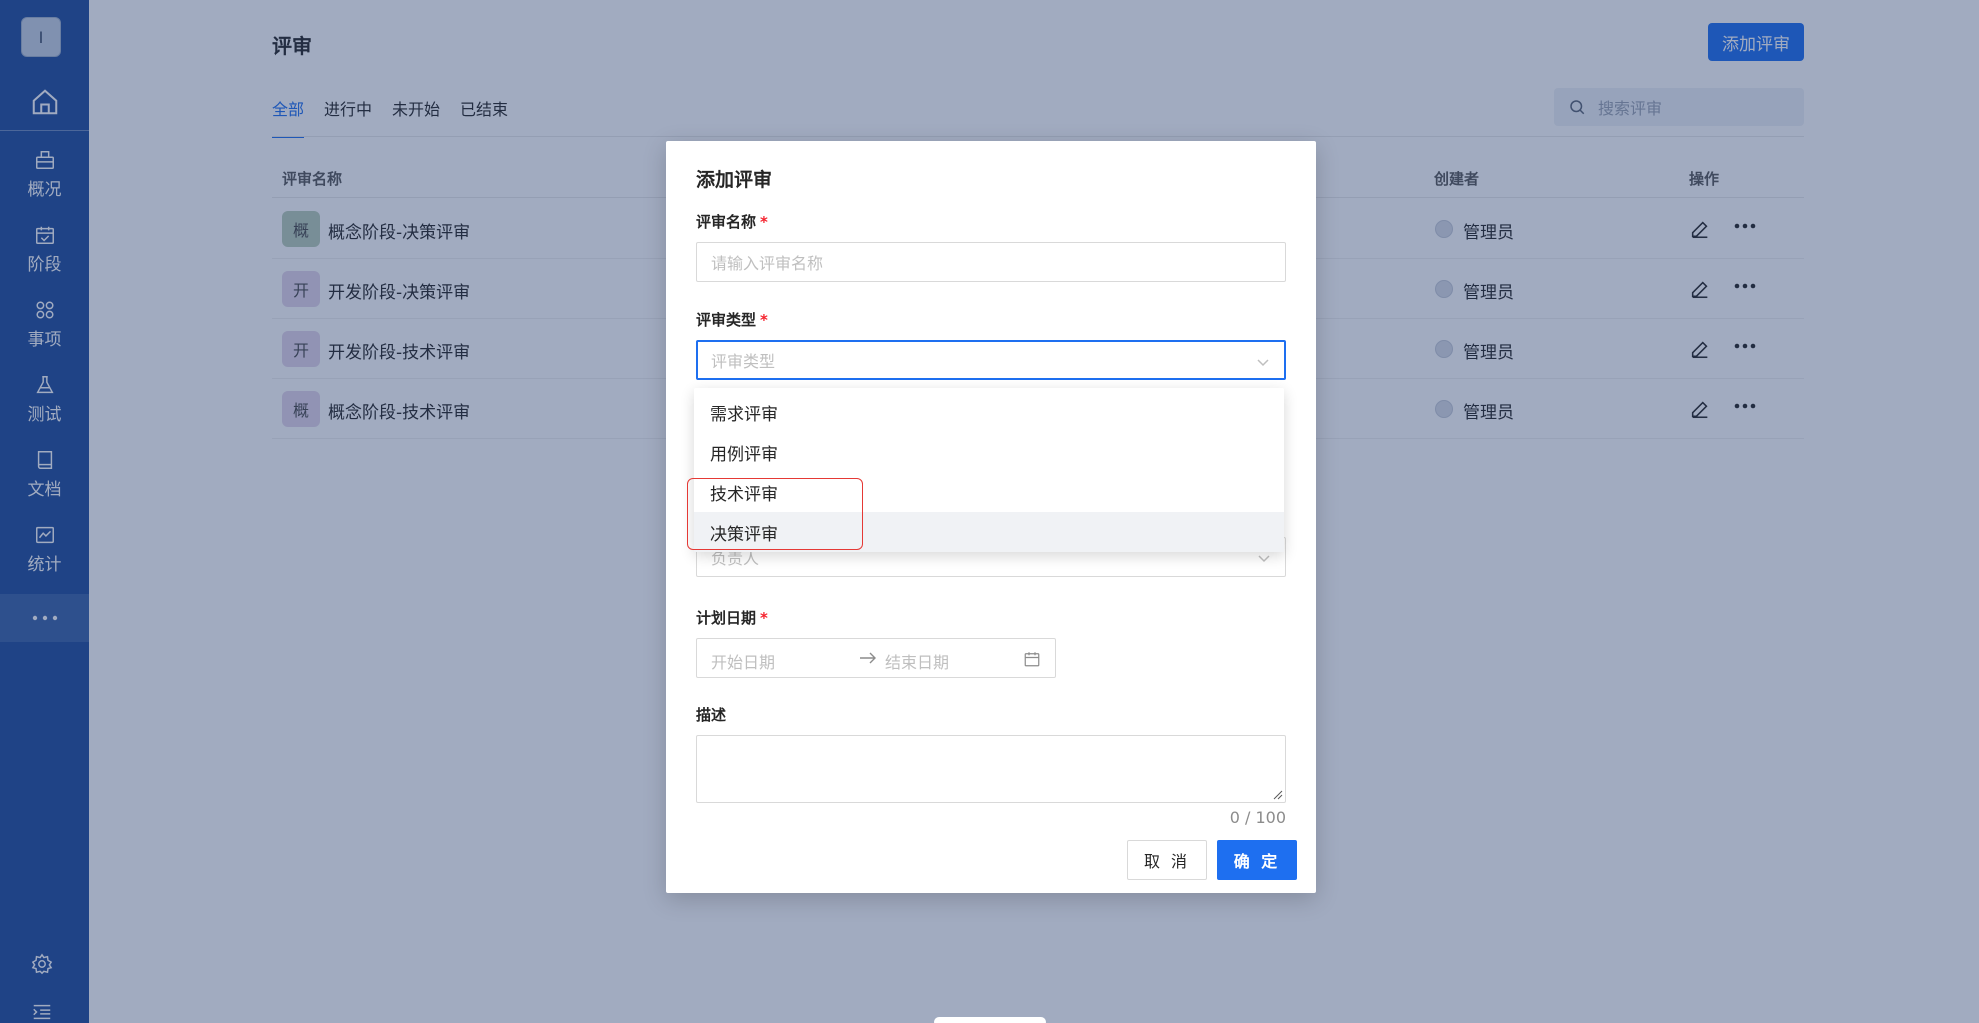  What do you see at coordinates (868, 658) in the screenshot?
I see `arrow-right-icon` at bounding box center [868, 658].